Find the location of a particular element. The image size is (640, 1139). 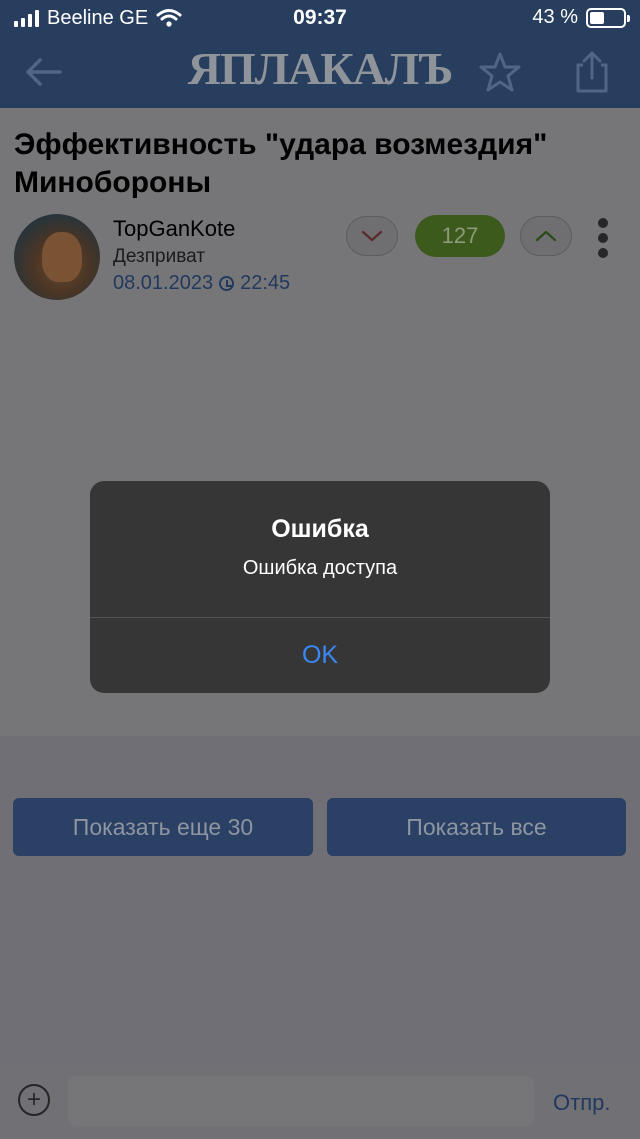

comment-composer: + Отпр. is located at coordinates (320, 1101).